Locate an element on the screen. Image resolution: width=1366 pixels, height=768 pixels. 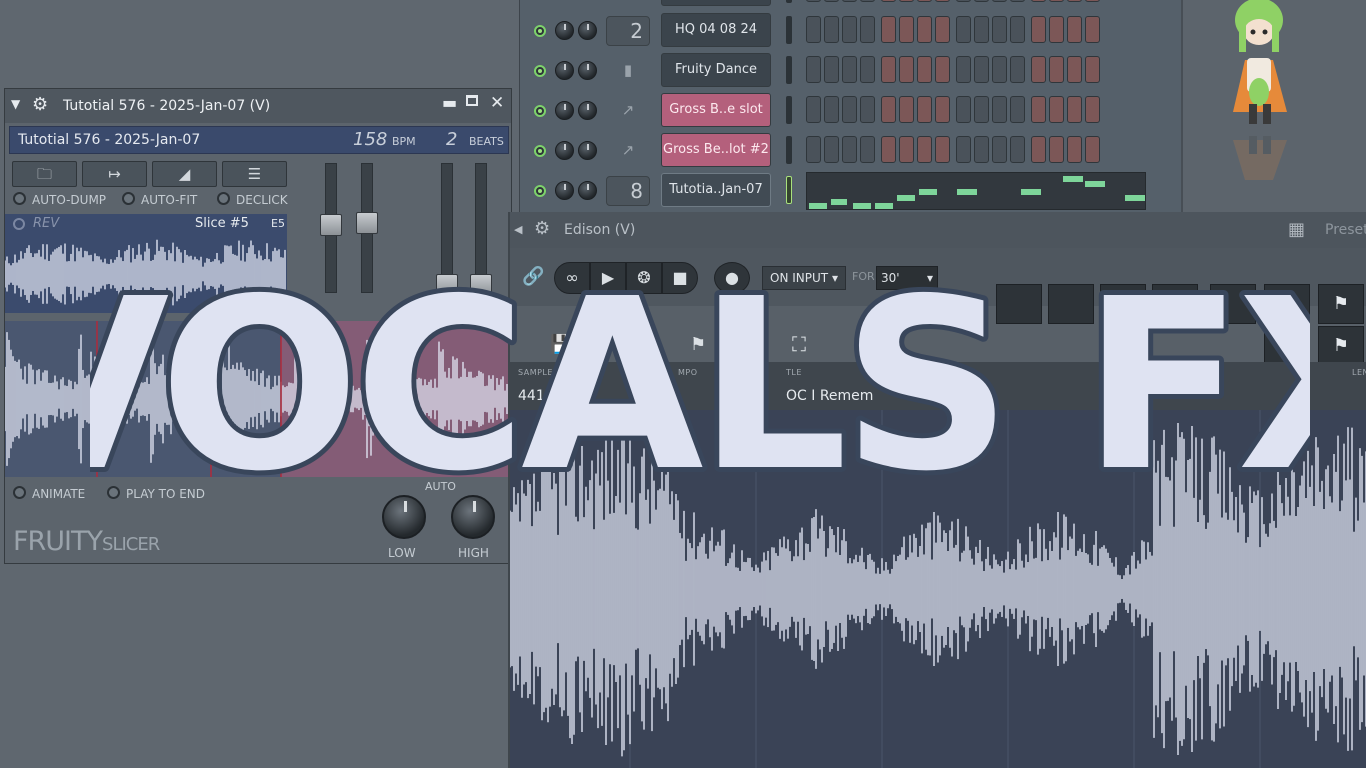
fade-button: ◢ is located at coordinates (1129, 346).